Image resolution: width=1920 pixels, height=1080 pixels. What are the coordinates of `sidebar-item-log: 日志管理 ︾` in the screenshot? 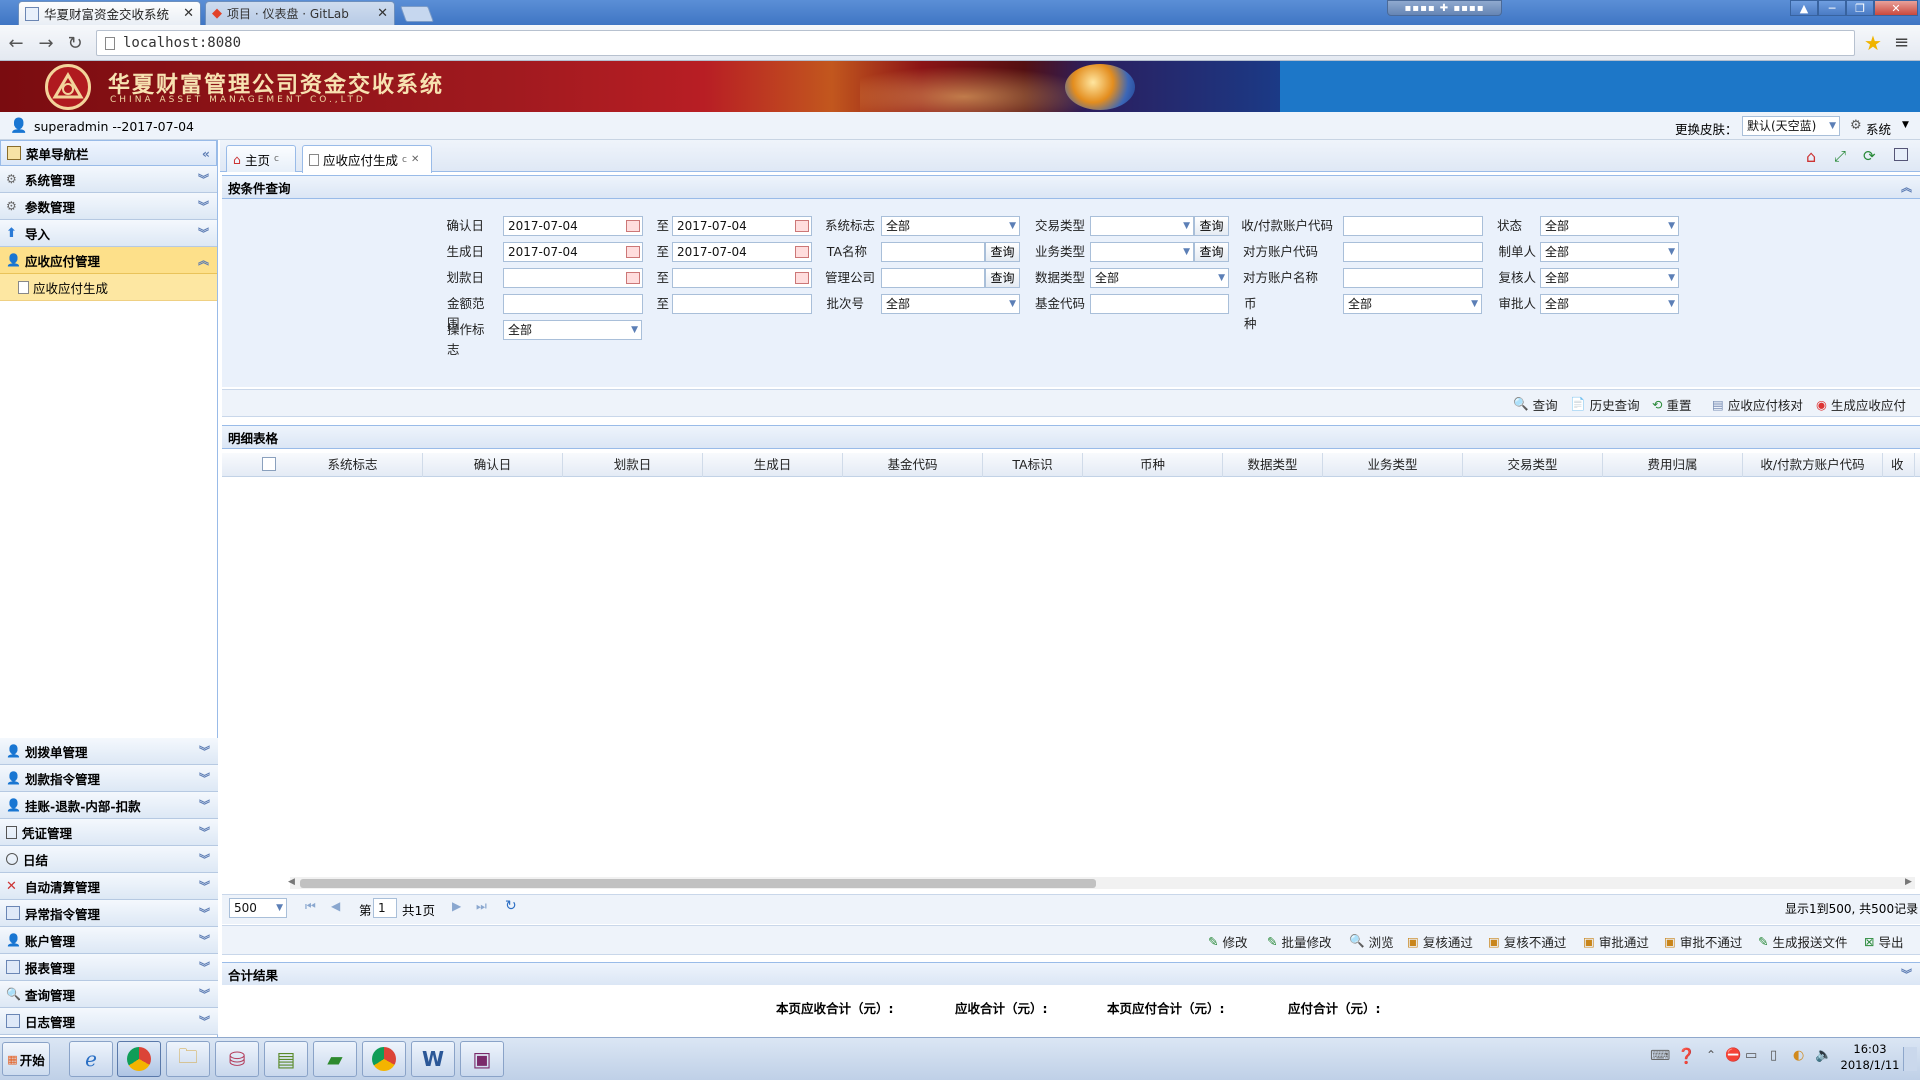 It's located at (109, 1021).